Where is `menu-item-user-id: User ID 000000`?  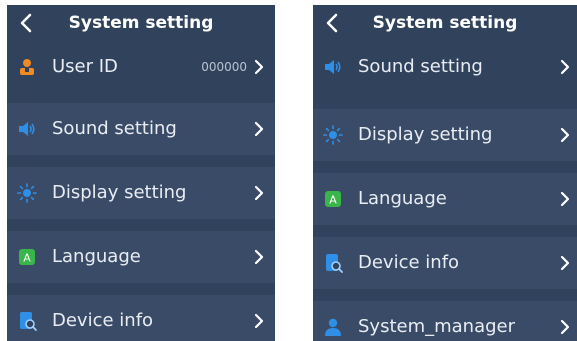 menu-item-user-id: User ID 000000 is located at coordinates (141, 67).